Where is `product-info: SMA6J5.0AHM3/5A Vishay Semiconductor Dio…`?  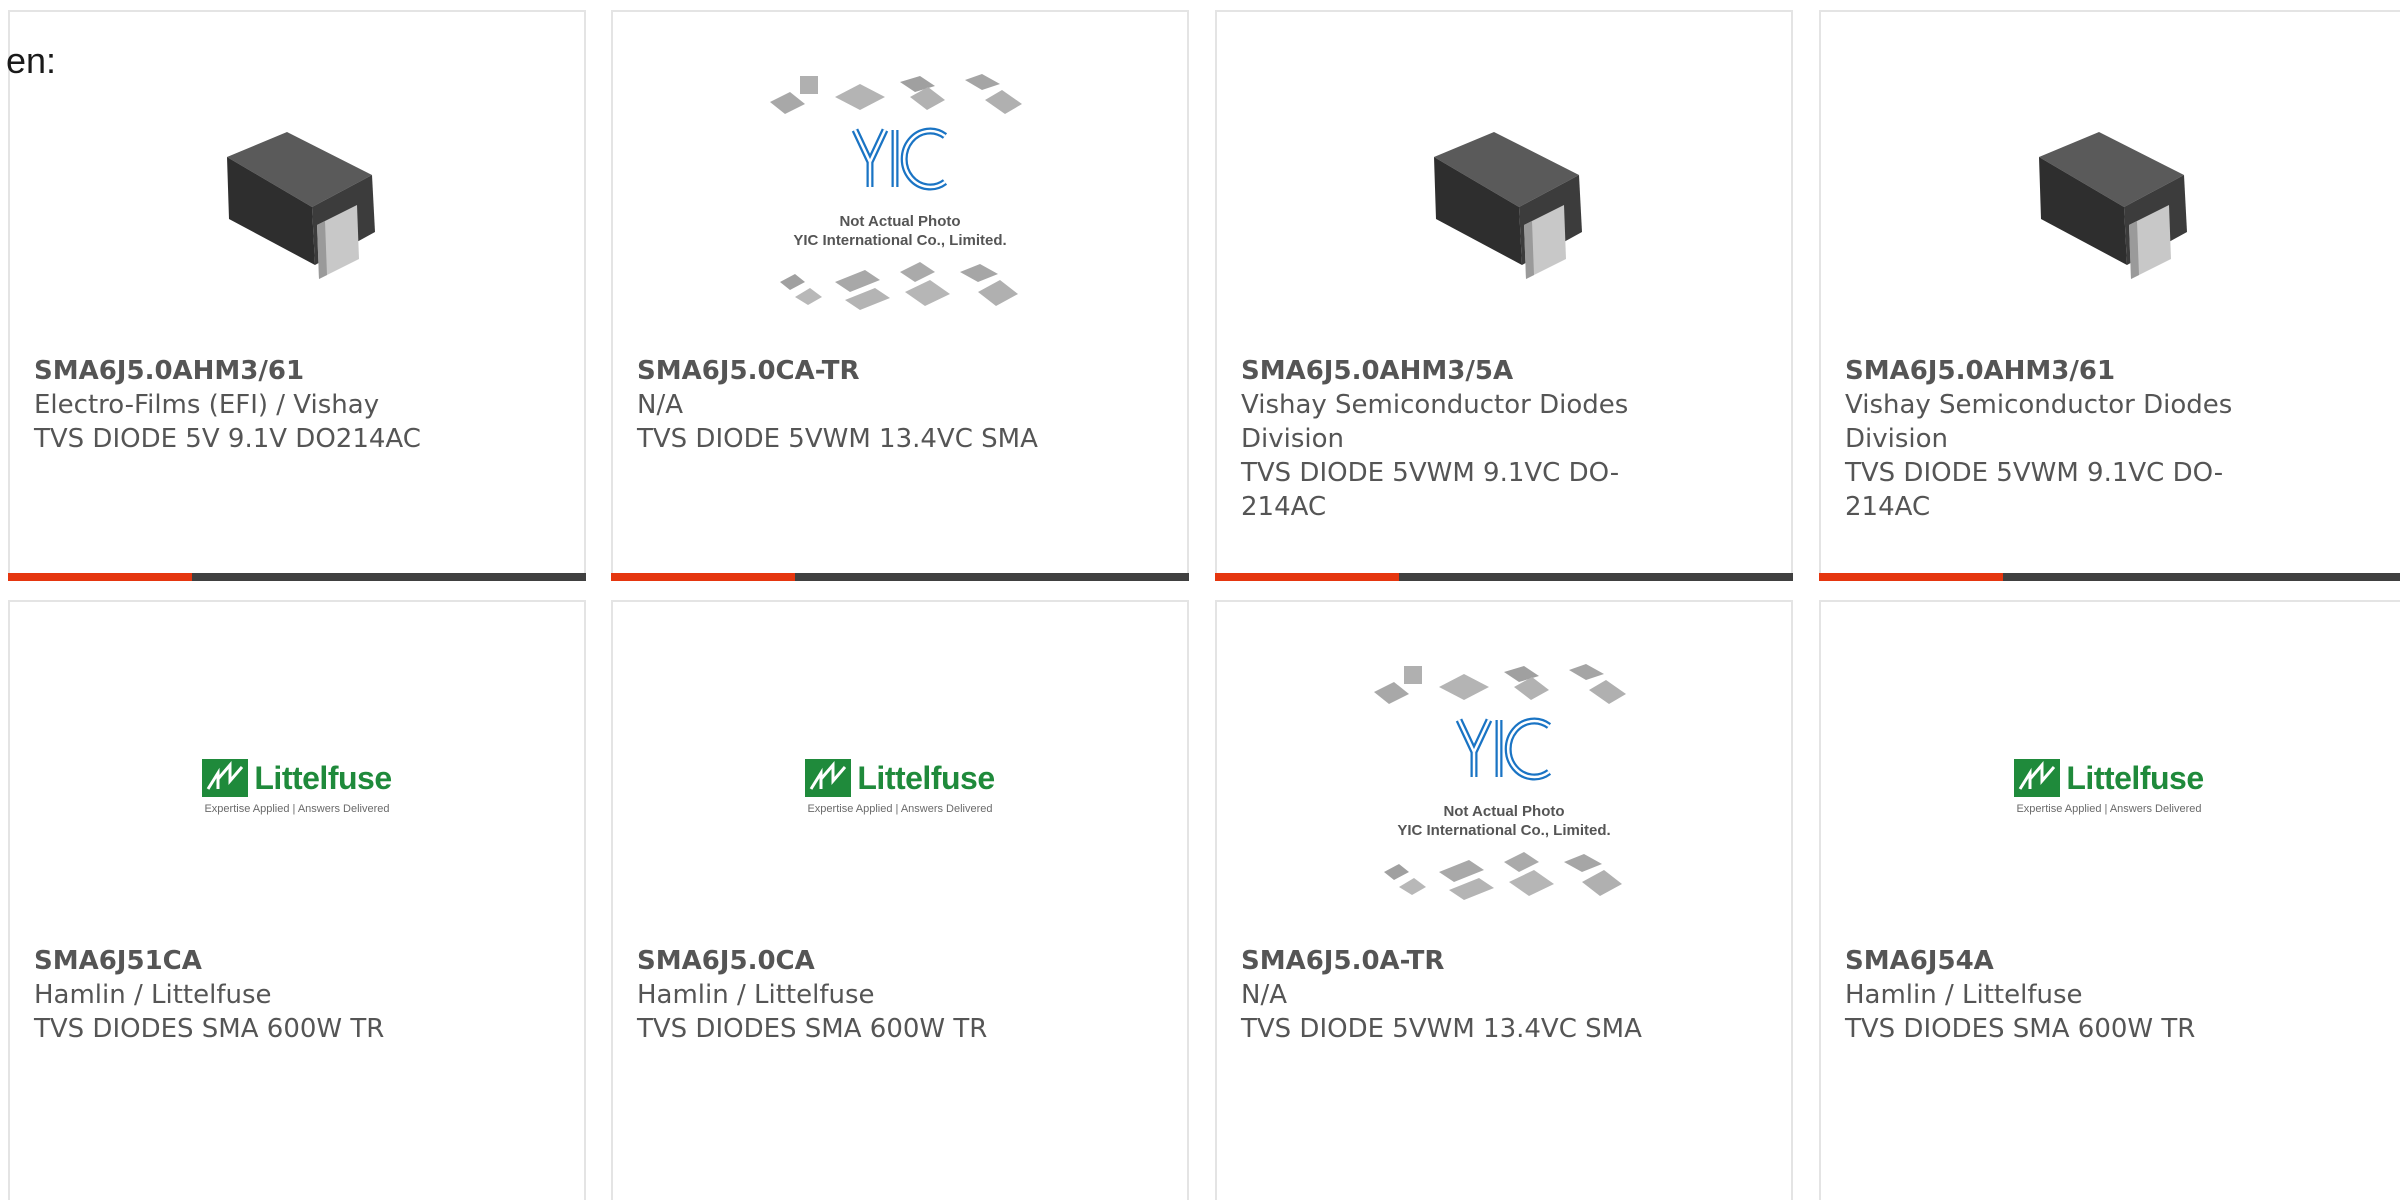 product-info: SMA6J5.0AHM3/5A Vishay Semiconductor Dio… is located at coordinates (1451, 439).